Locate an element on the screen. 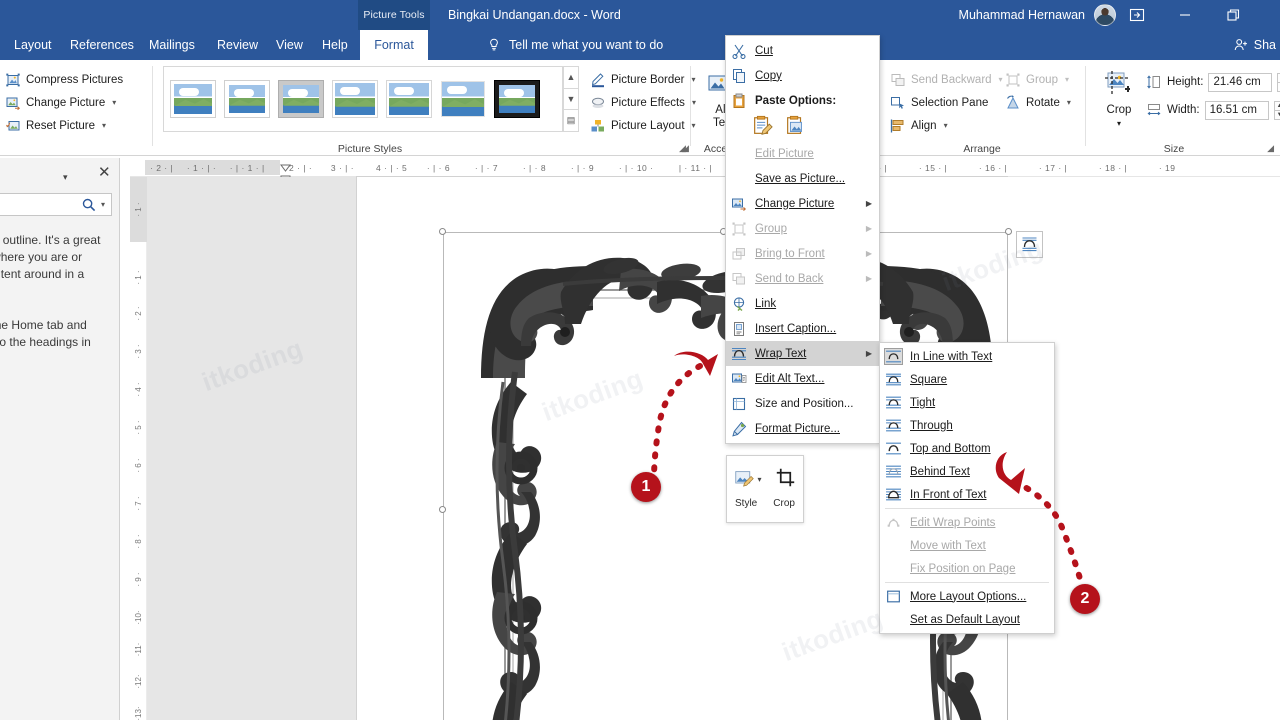 The image size is (1280, 720). change-picture-icon is located at coordinates (13, 103).